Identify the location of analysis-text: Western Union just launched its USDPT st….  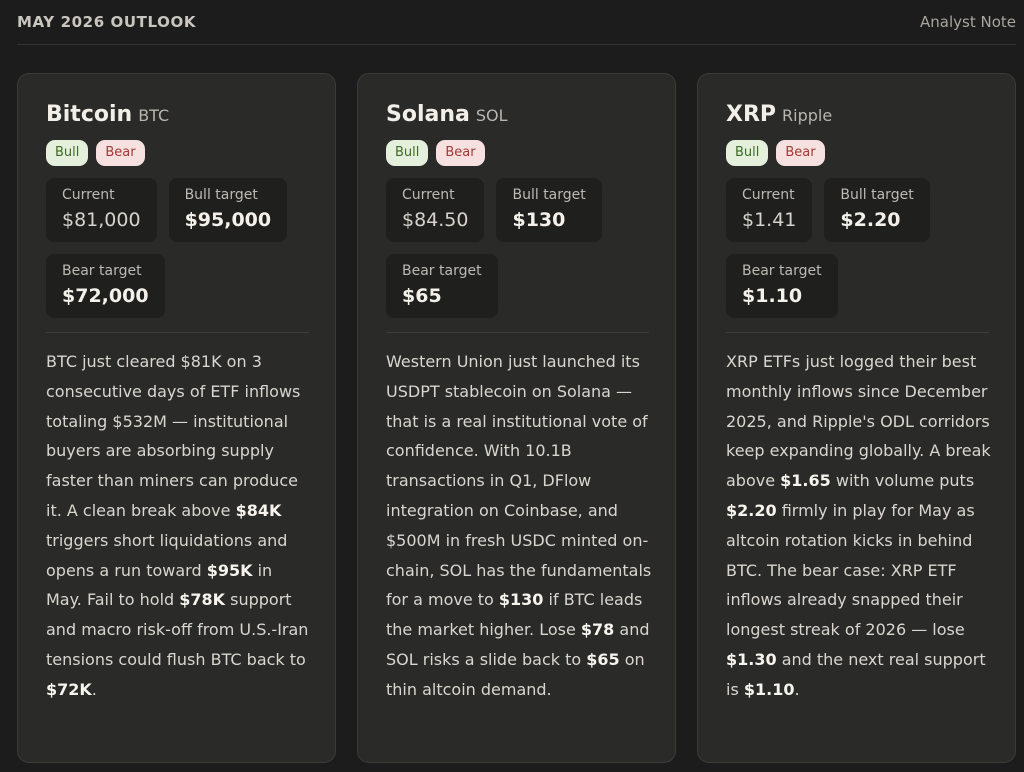
(519, 526).